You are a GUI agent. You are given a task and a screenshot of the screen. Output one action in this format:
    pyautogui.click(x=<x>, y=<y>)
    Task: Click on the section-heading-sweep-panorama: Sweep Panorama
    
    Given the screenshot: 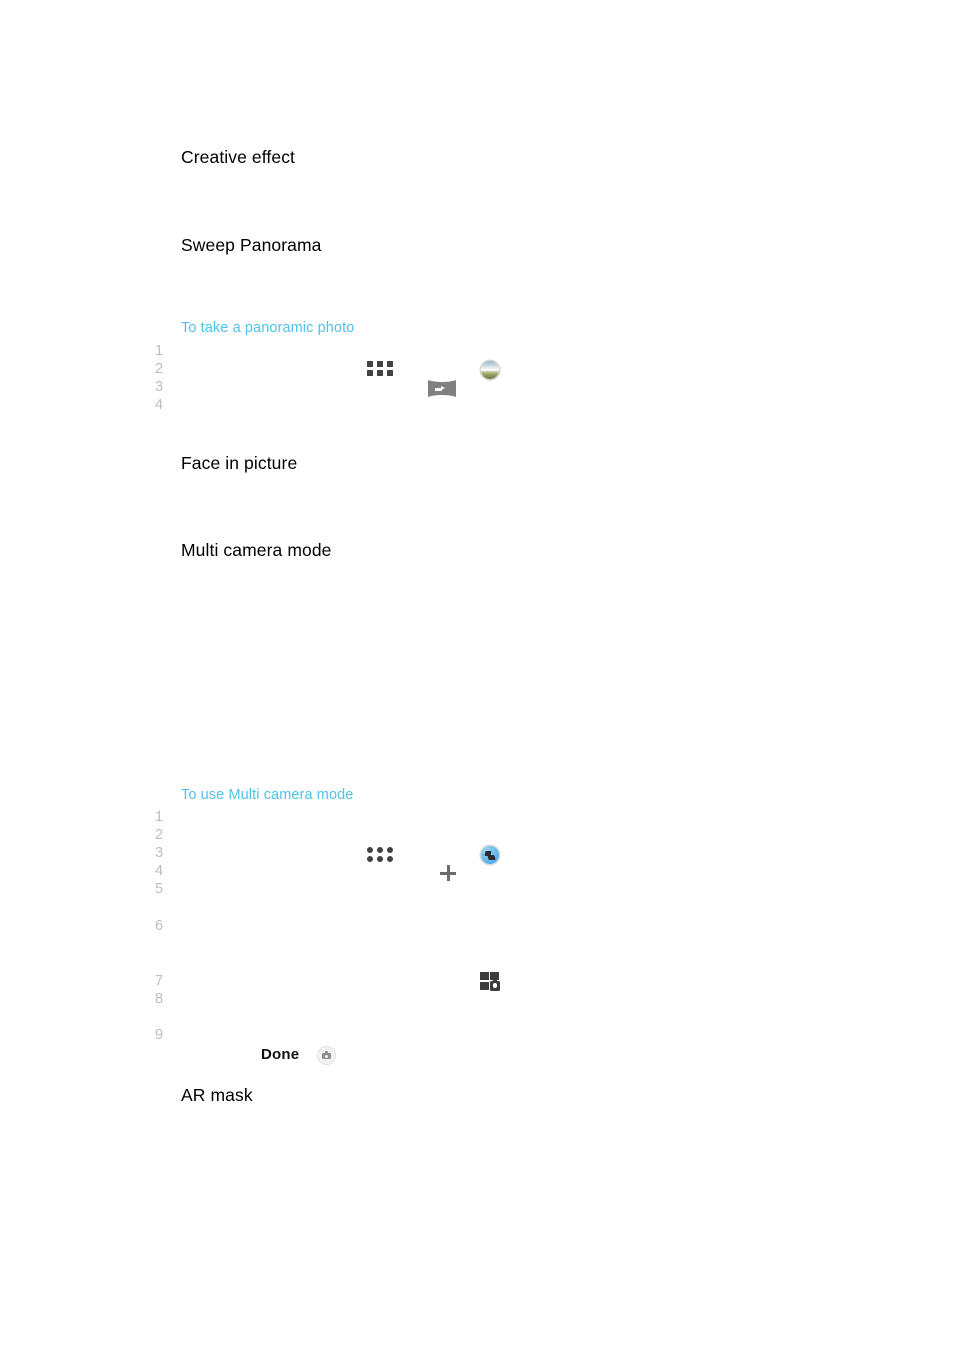 What is the action you would take?
    pyautogui.click(x=251, y=245)
    